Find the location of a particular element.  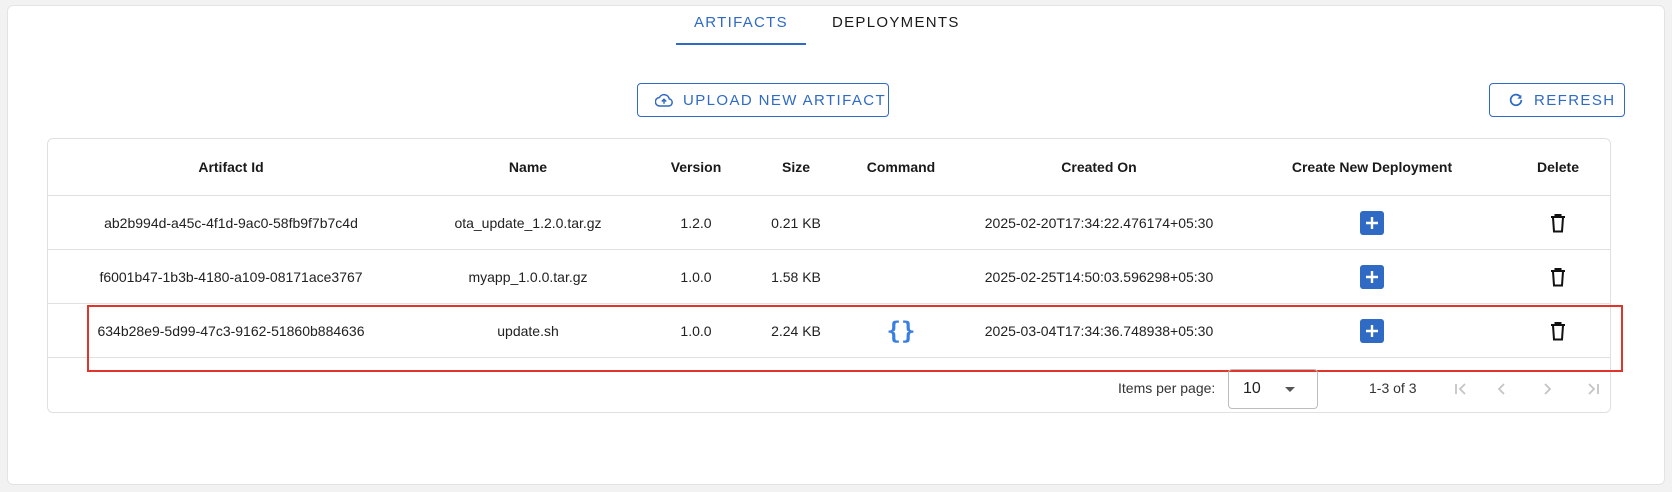

refresh-button: REFRESH is located at coordinates (1557, 100).